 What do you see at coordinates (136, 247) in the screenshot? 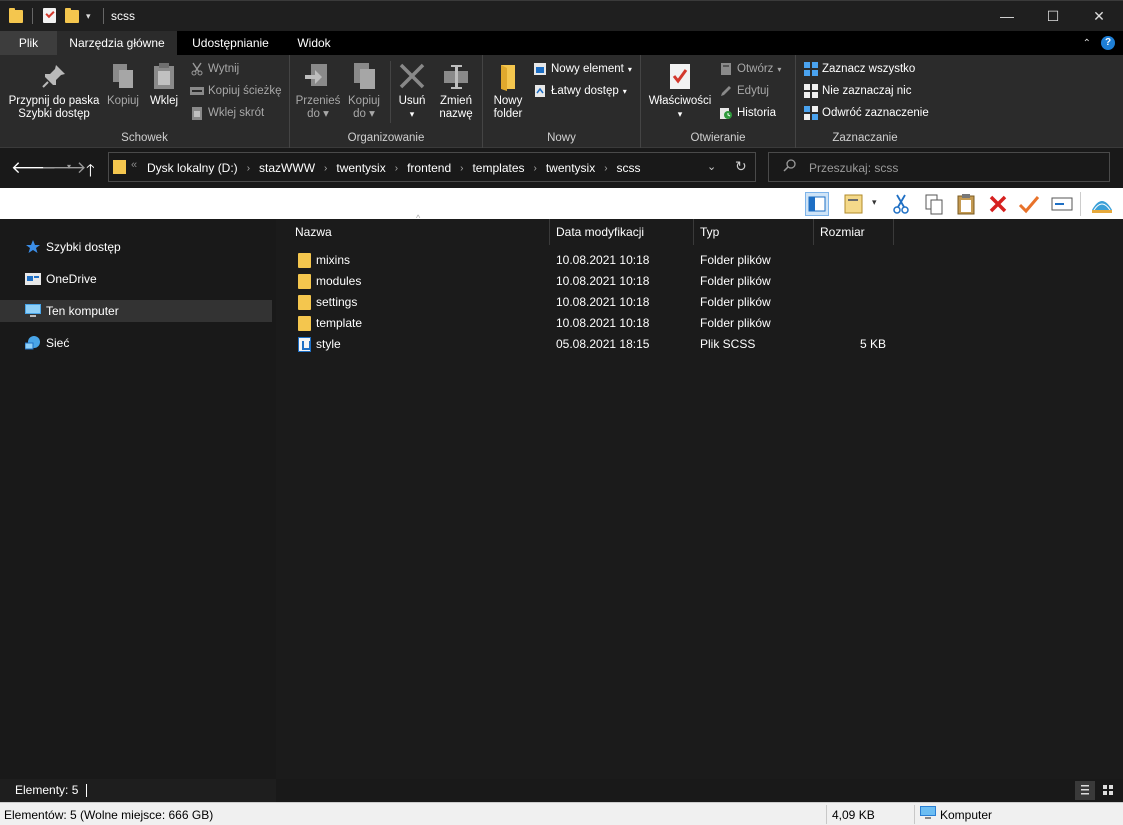
I see `nav-item-quick-access: Szybki dostęp` at bounding box center [136, 247].